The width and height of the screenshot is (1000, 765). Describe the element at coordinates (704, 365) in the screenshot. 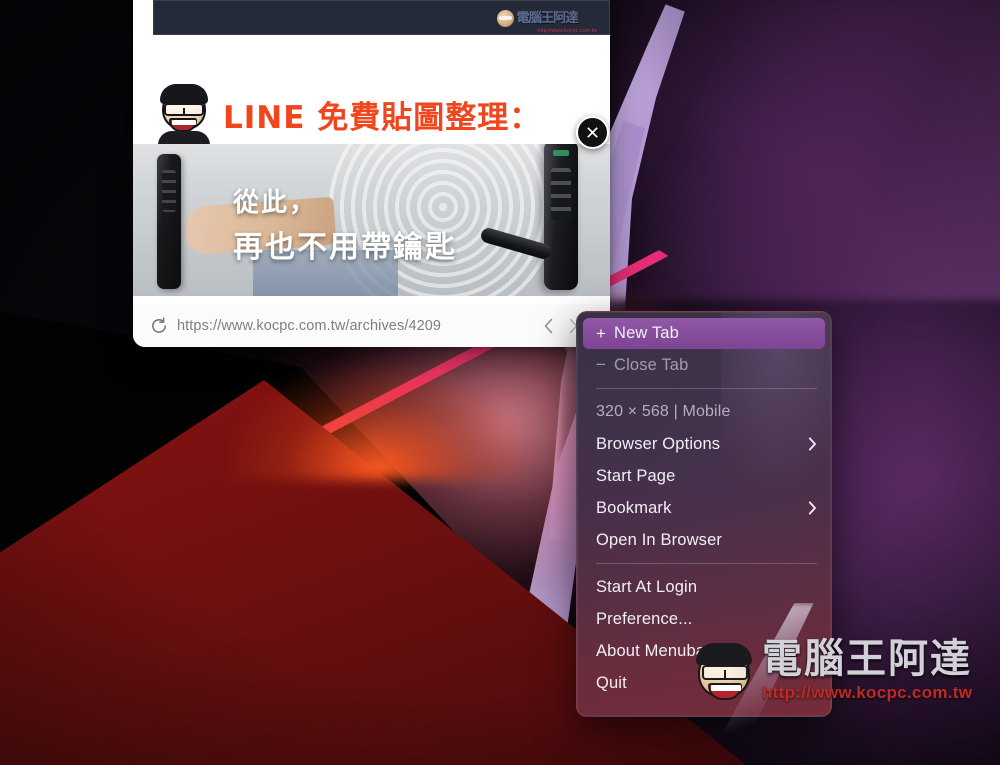

I see `menu-item-close-tab: − Close Tab` at that location.